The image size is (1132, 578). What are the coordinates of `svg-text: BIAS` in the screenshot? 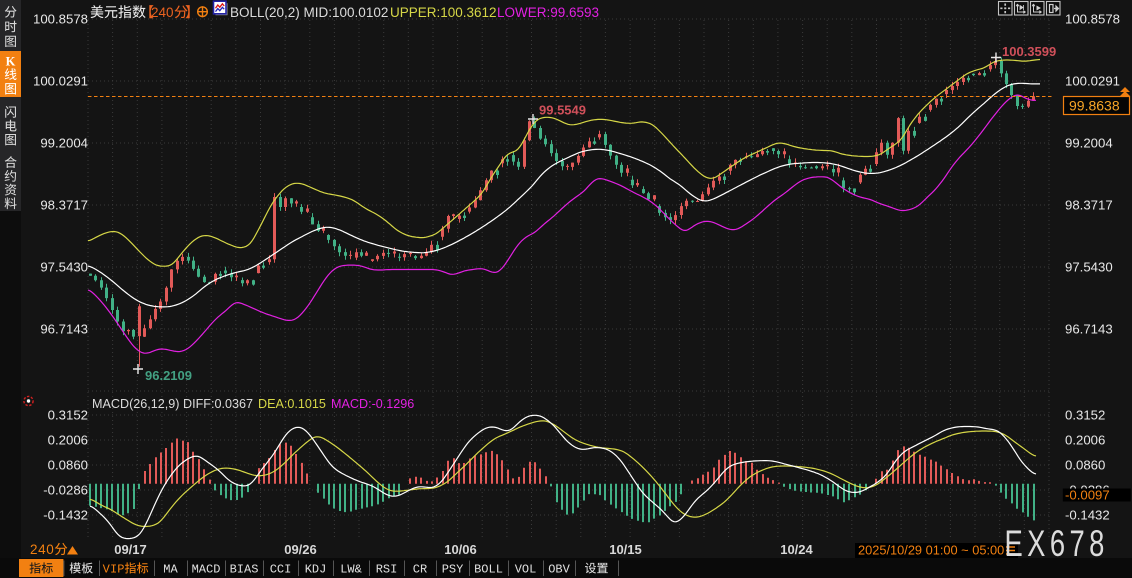 It's located at (244, 570).